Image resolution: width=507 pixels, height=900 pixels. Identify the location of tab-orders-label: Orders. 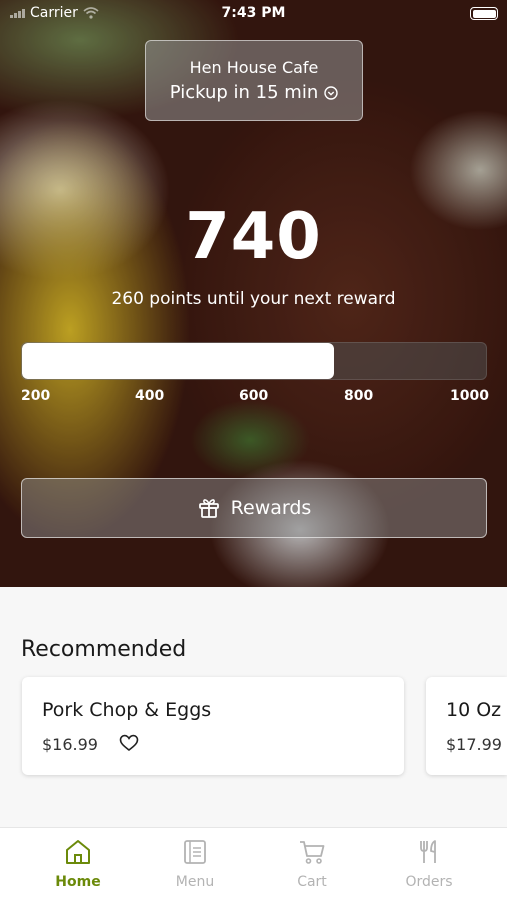
(429, 882).